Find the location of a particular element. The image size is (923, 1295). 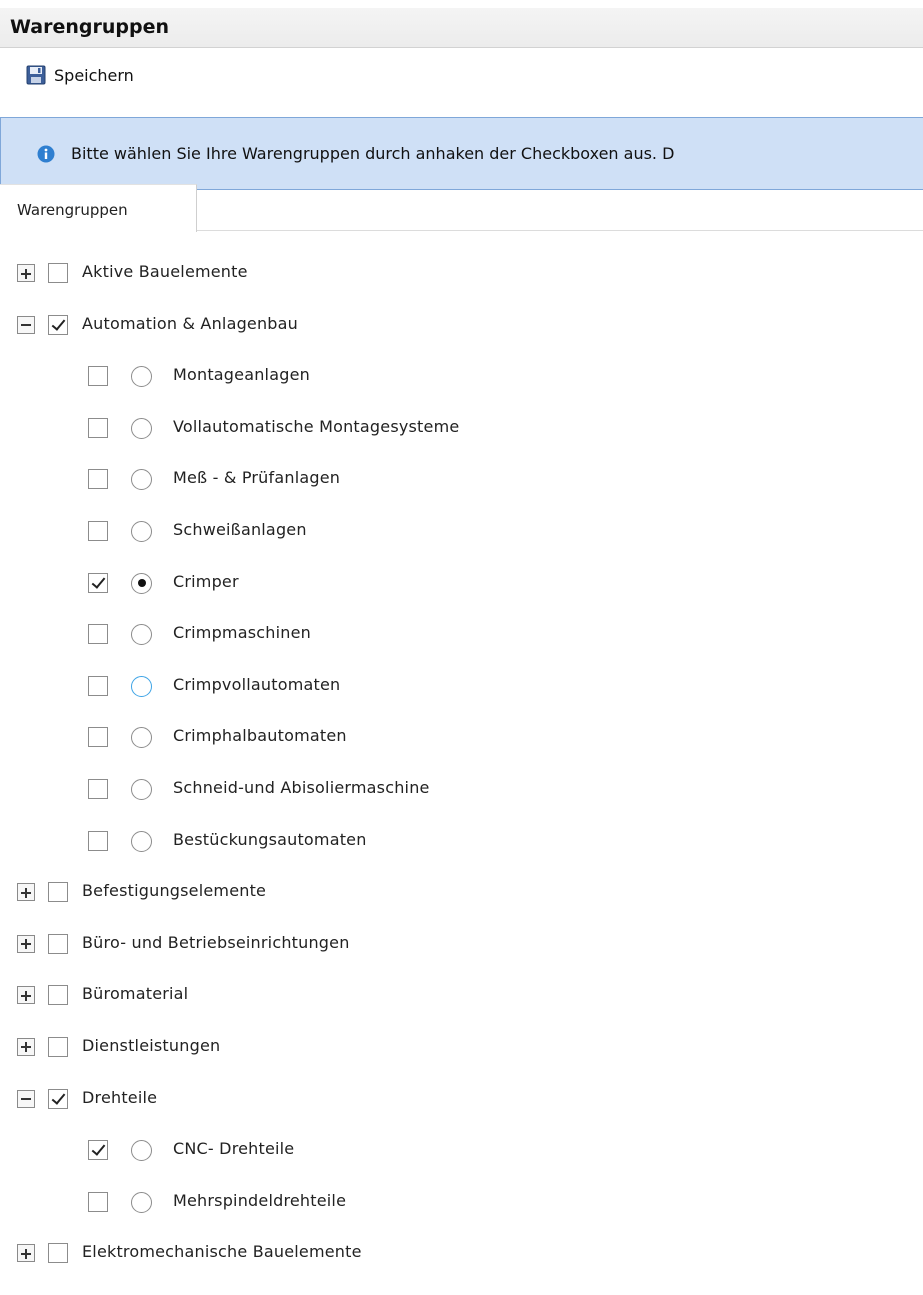

group-label: Automation & Anlagenbau is located at coordinates (190, 323).